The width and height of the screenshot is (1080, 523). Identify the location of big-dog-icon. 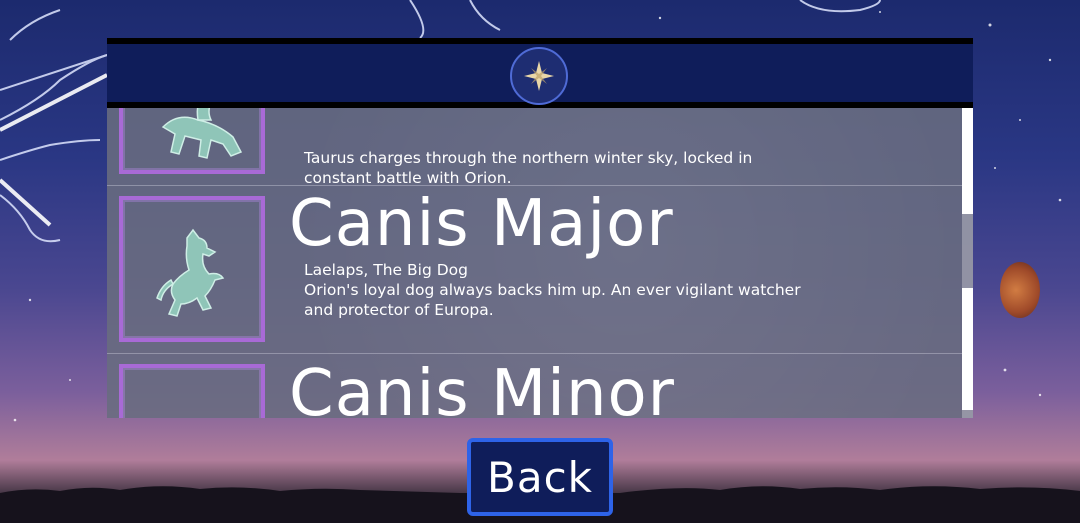
(190, 272).